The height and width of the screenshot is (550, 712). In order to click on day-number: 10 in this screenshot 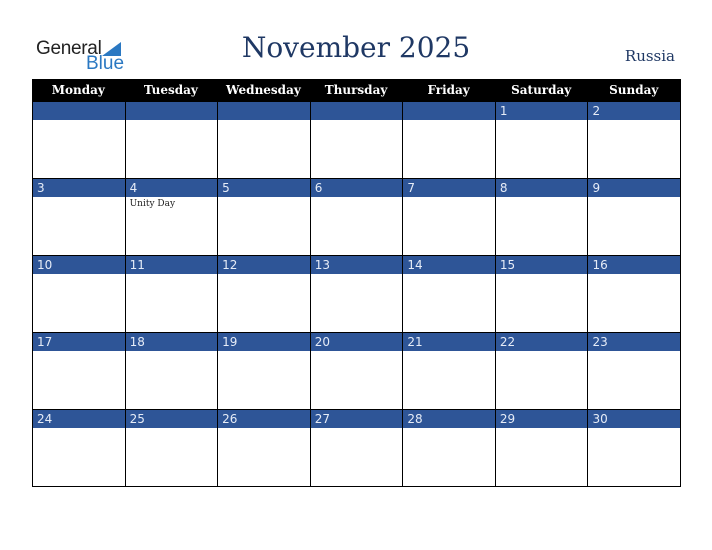, I will do `click(79, 265)`.